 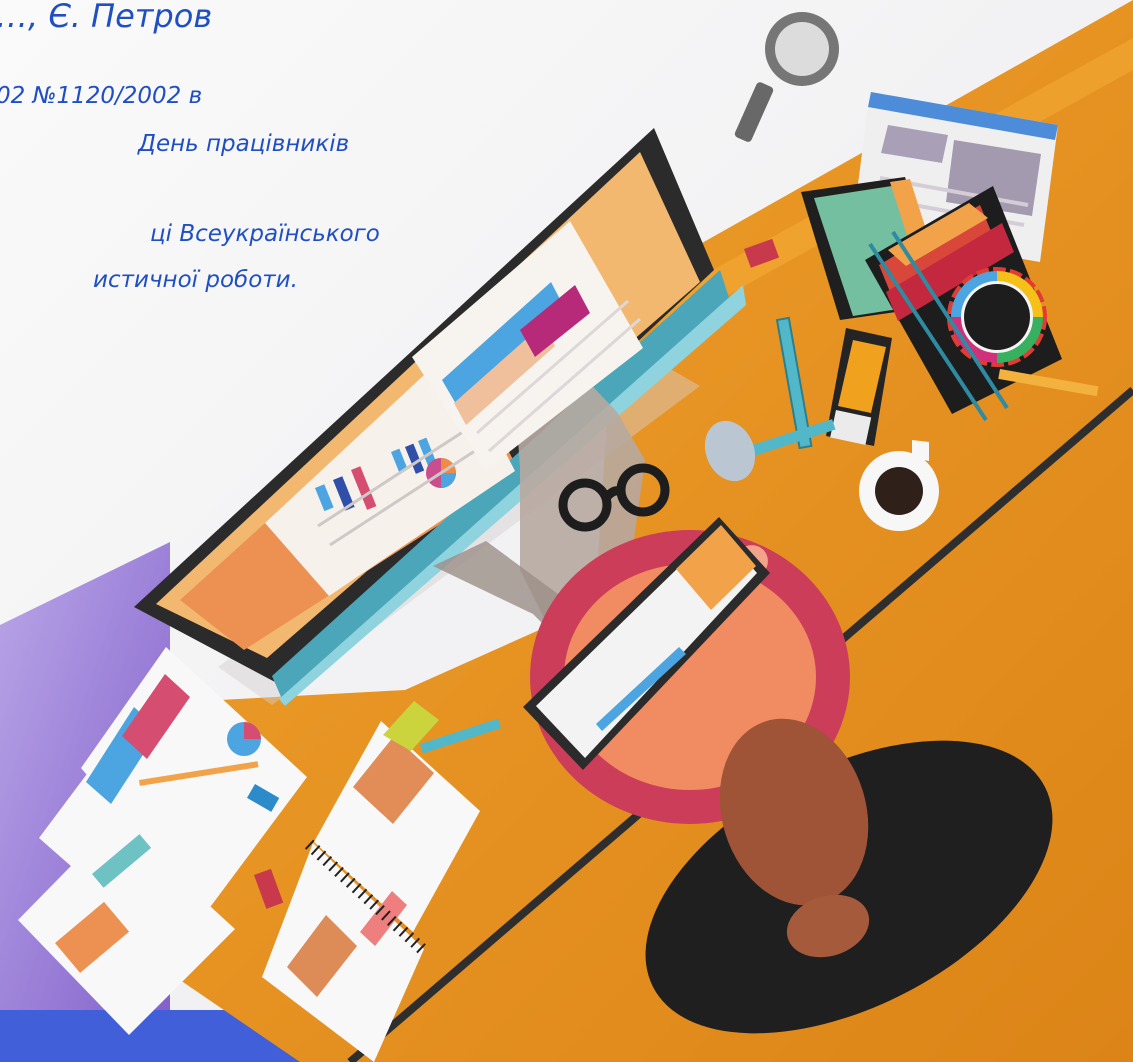 What do you see at coordinates (106, 17) in the screenshot?
I see `speaker-name: …, Є. Петров` at bounding box center [106, 17].